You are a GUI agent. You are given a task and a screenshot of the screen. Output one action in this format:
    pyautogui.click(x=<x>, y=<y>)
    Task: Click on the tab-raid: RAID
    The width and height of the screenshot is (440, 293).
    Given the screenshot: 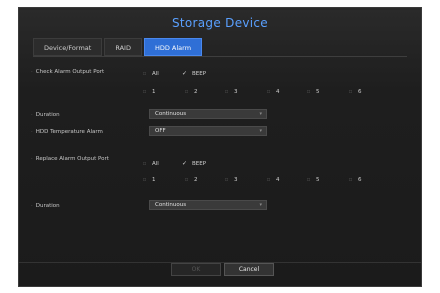 What is the action you would take?
    pyautogui.click(x=123, y=47)
    